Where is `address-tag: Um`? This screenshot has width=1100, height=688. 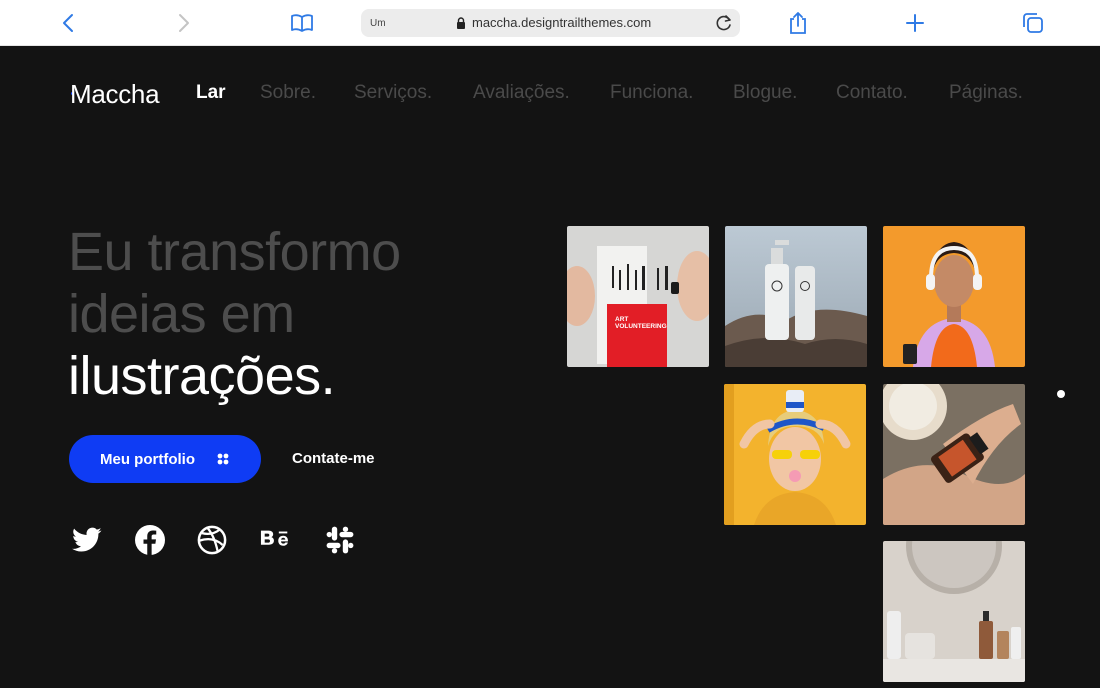 address-tag: Um is located at coordinates (378, 23).